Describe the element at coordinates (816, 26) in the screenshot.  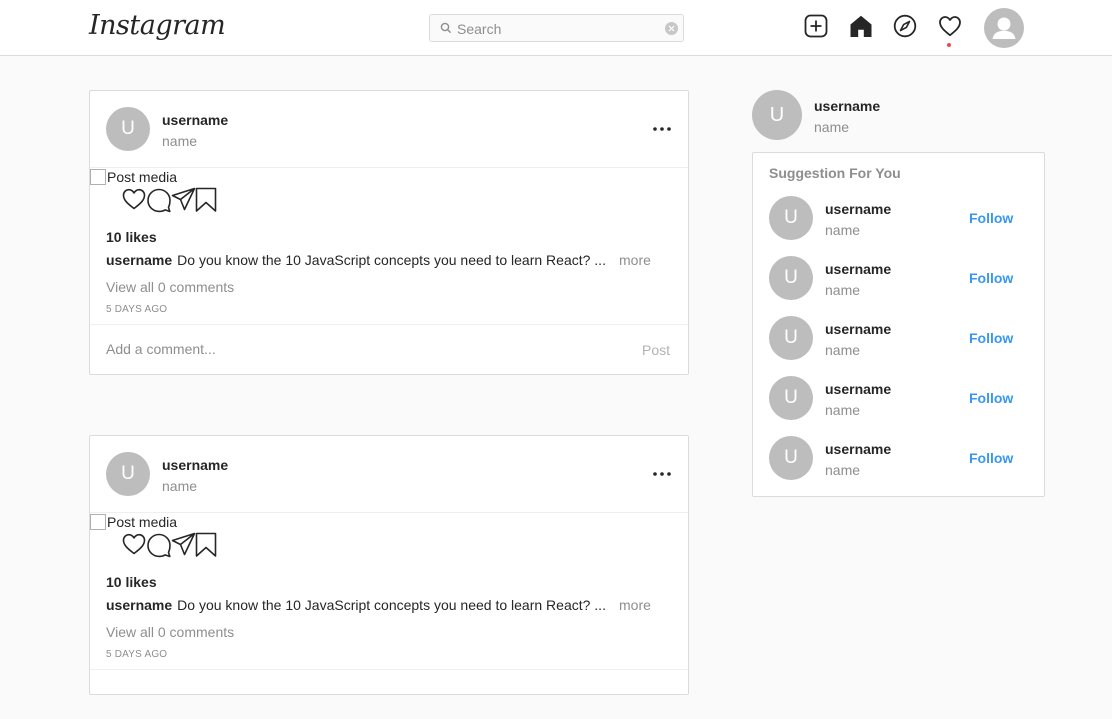
I see `add-post-icon` at that location.